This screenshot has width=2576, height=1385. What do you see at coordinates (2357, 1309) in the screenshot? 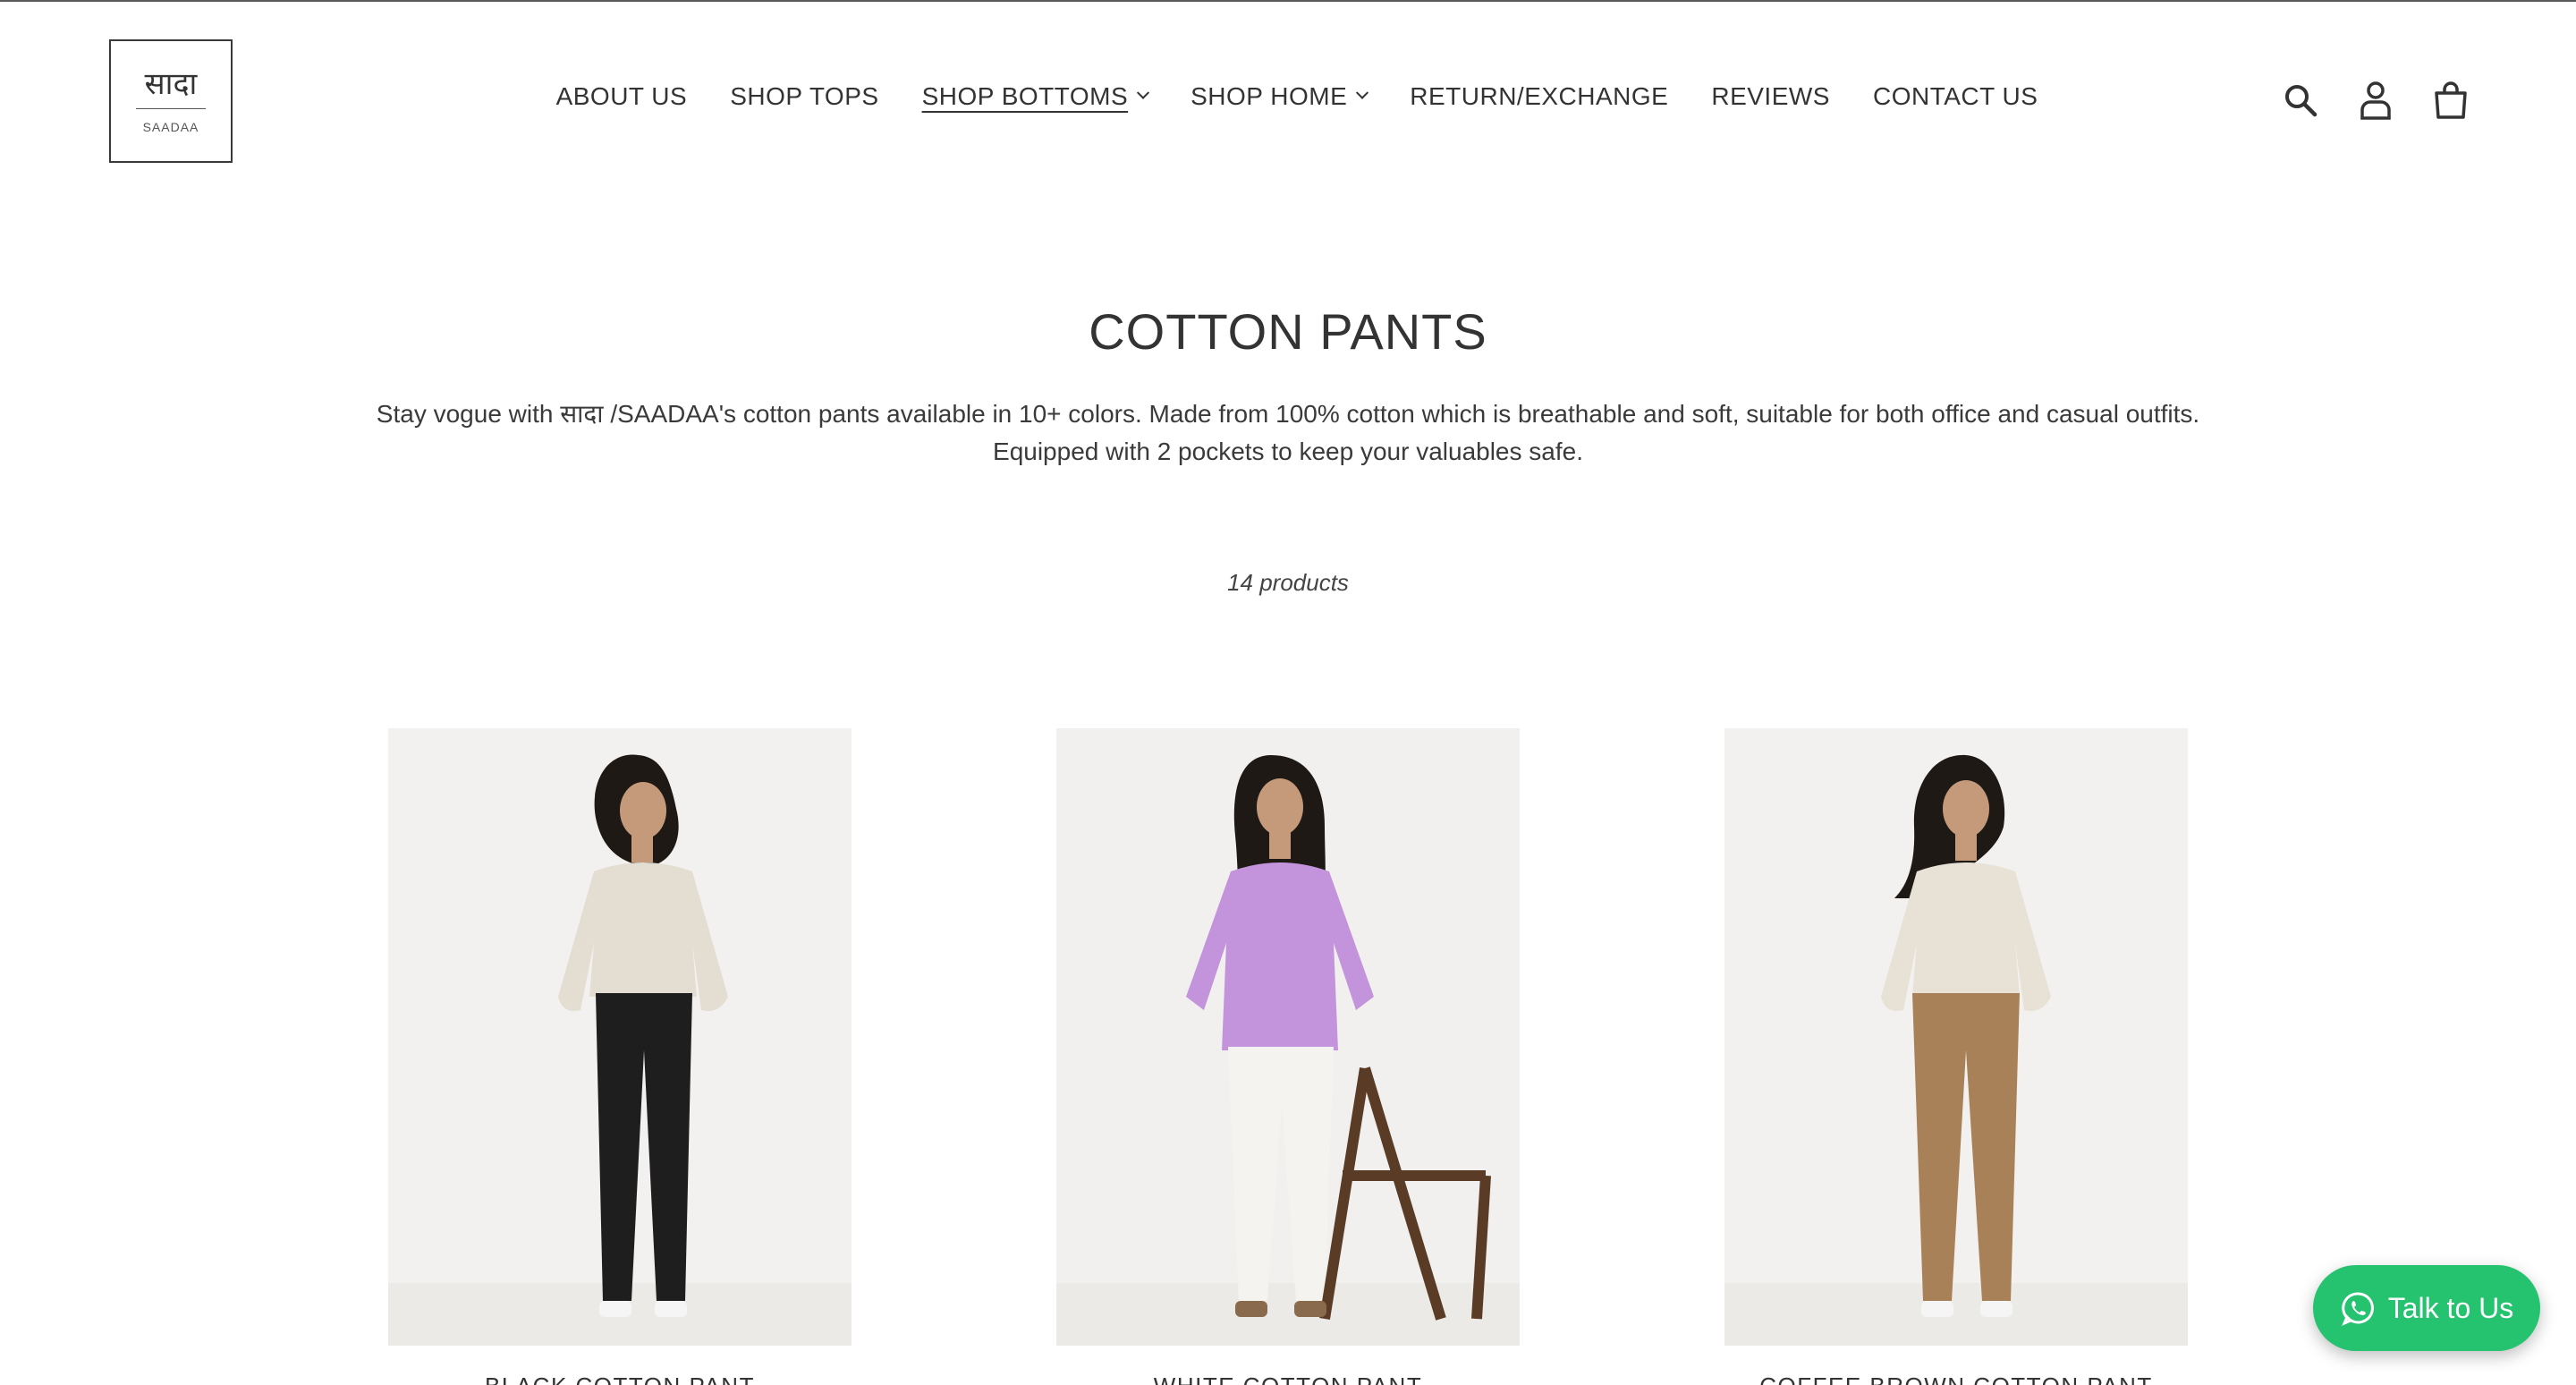
I see `whatsapp-icon` at bounding box center [2357, 1309].